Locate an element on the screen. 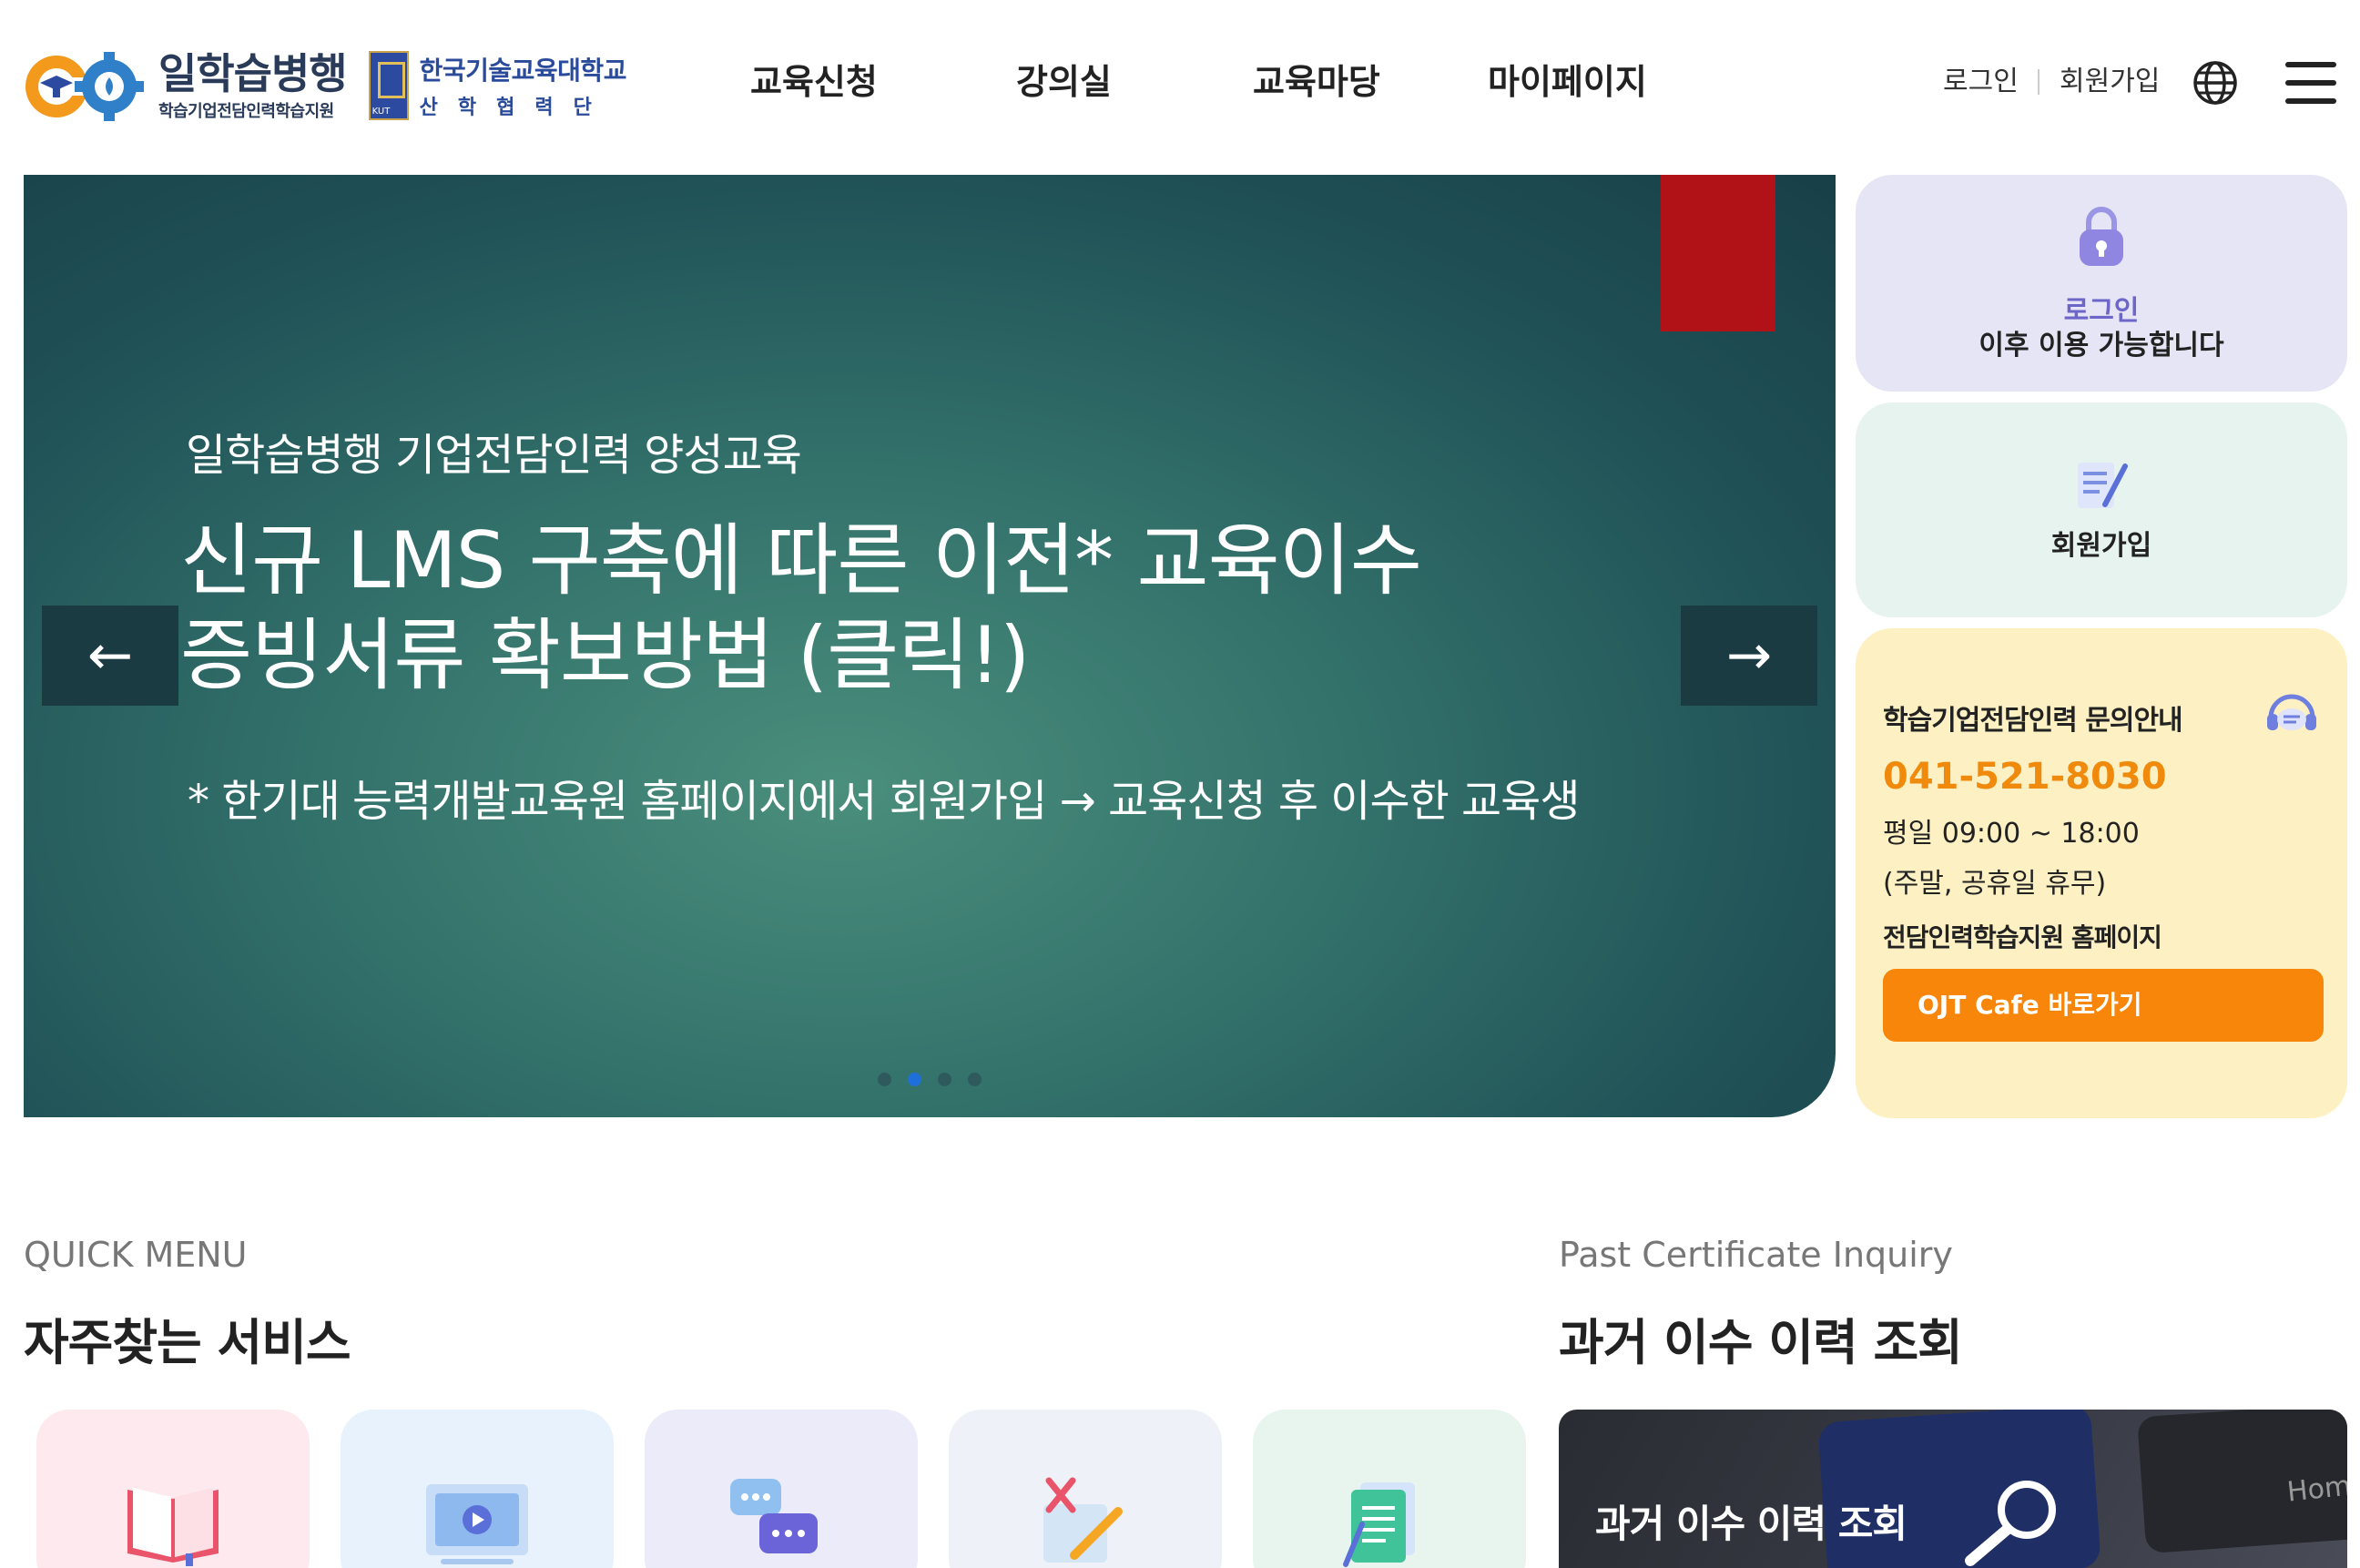  slider-prev-button: ← is located at coordinates (110, 656).